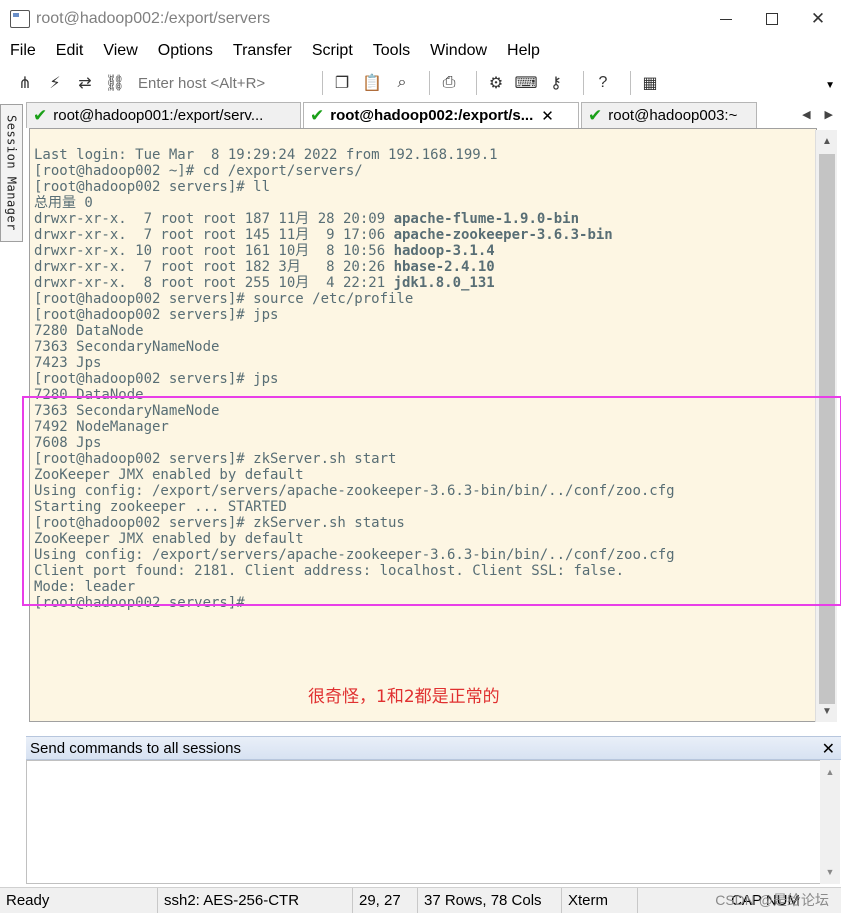  What do you see at coordinates (214, 283) in the screenshot?
I see `terminal-line: drwxr-xr-x. 8 root root 255 10月 4 22:21` at bounding box center [214, 283].